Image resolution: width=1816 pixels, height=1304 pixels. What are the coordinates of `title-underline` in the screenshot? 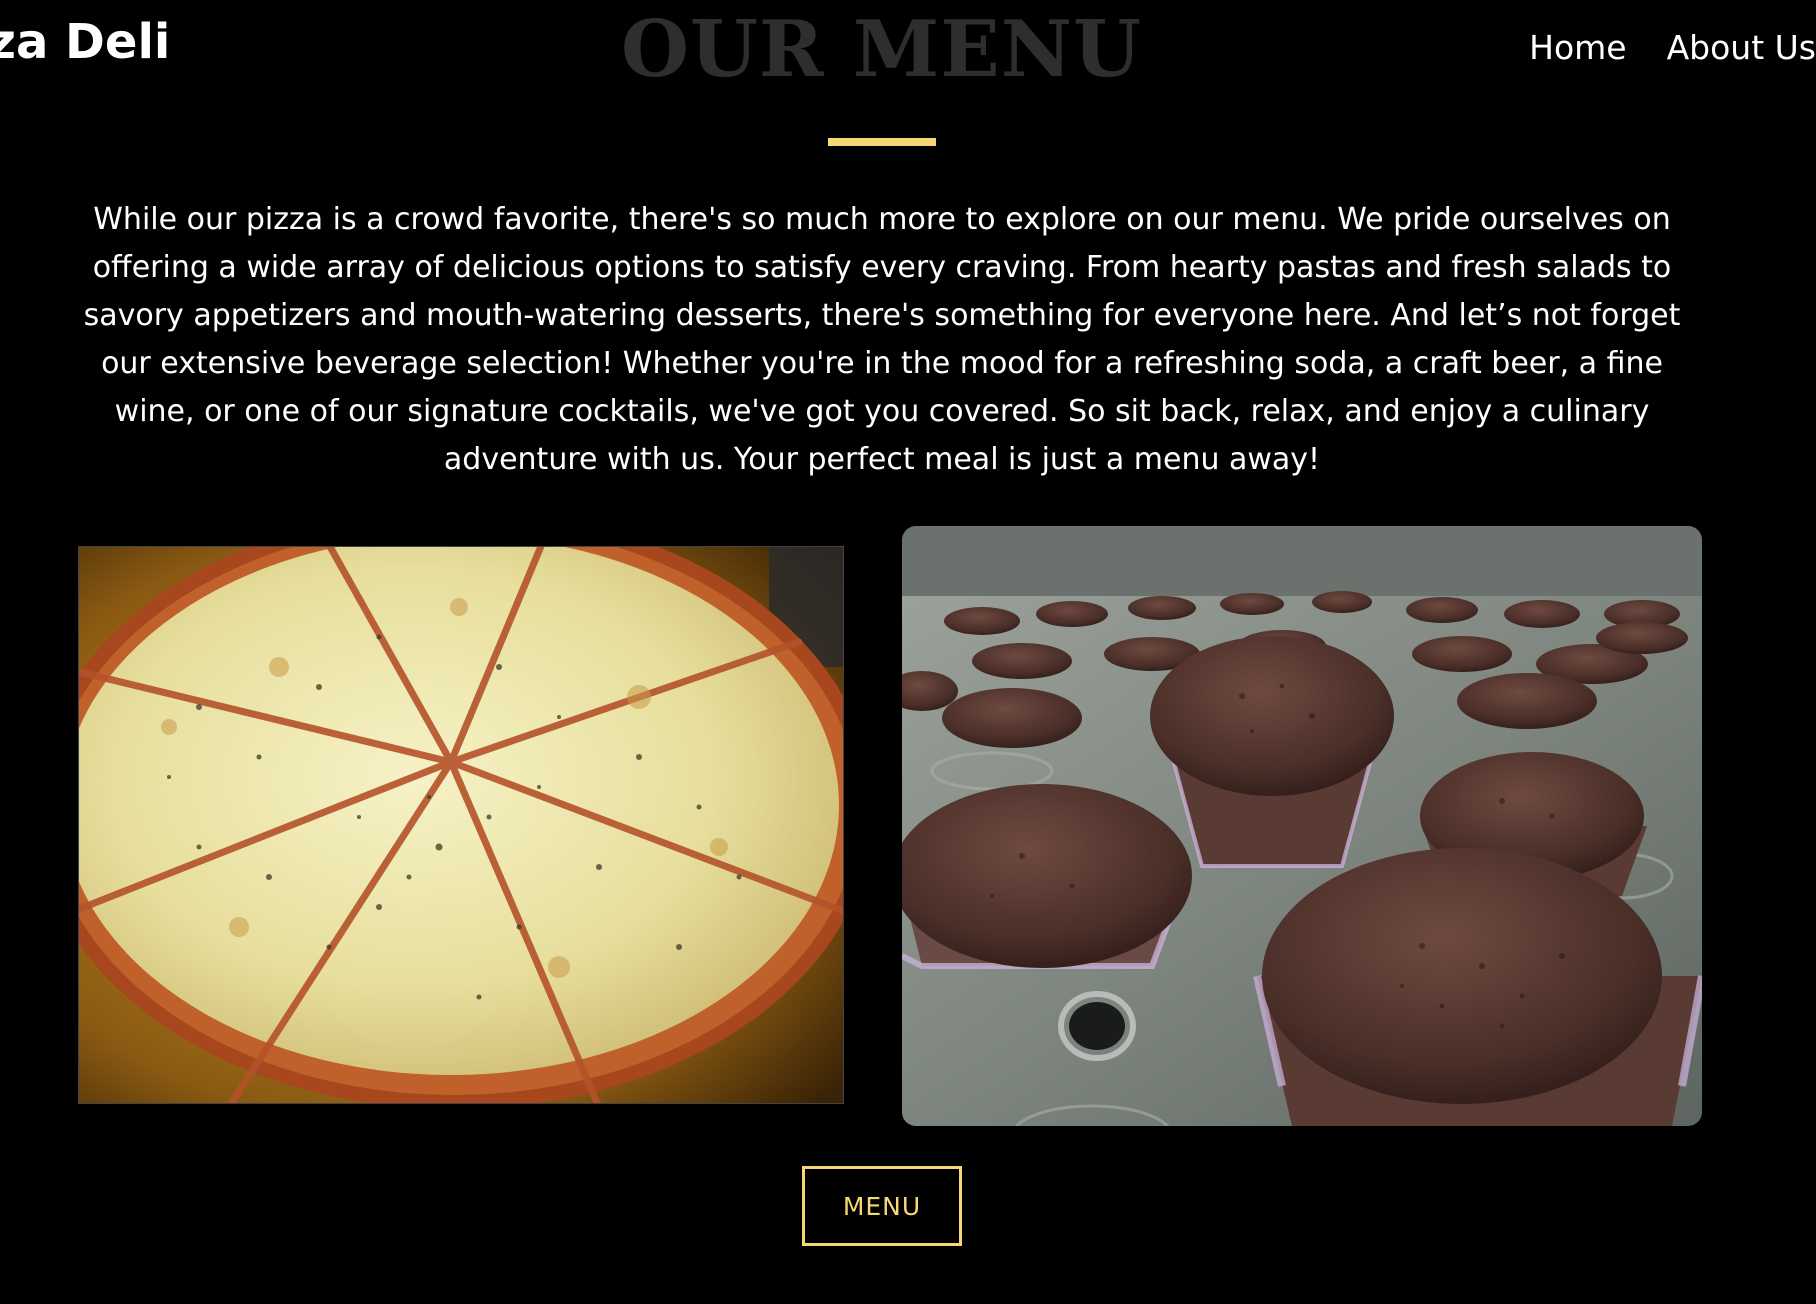 It's located at (882, 142).